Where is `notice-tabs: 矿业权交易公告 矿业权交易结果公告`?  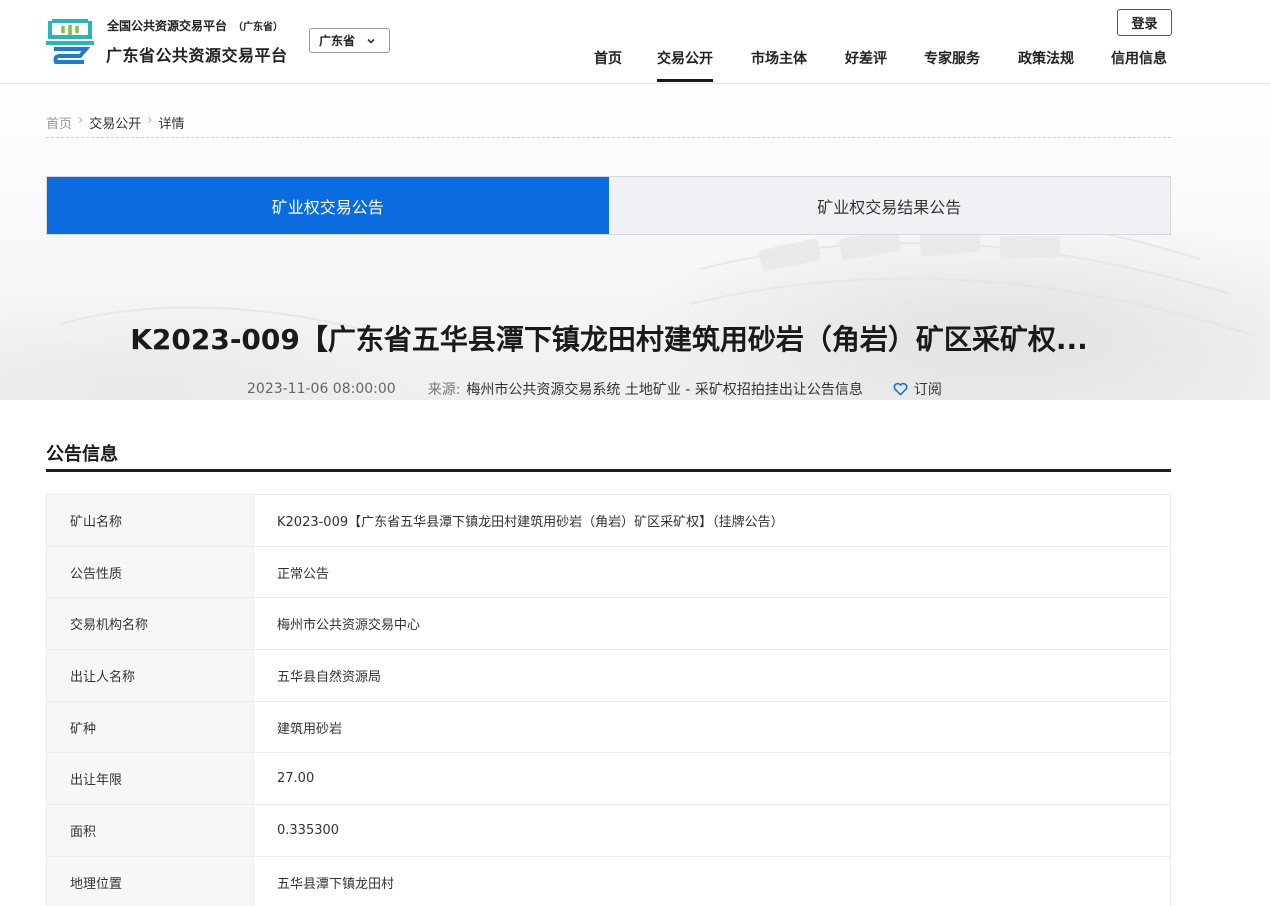
notice-tabs: 矿业权交易公告 矿业权交易结果公告 is located at coordinates (608, 205).